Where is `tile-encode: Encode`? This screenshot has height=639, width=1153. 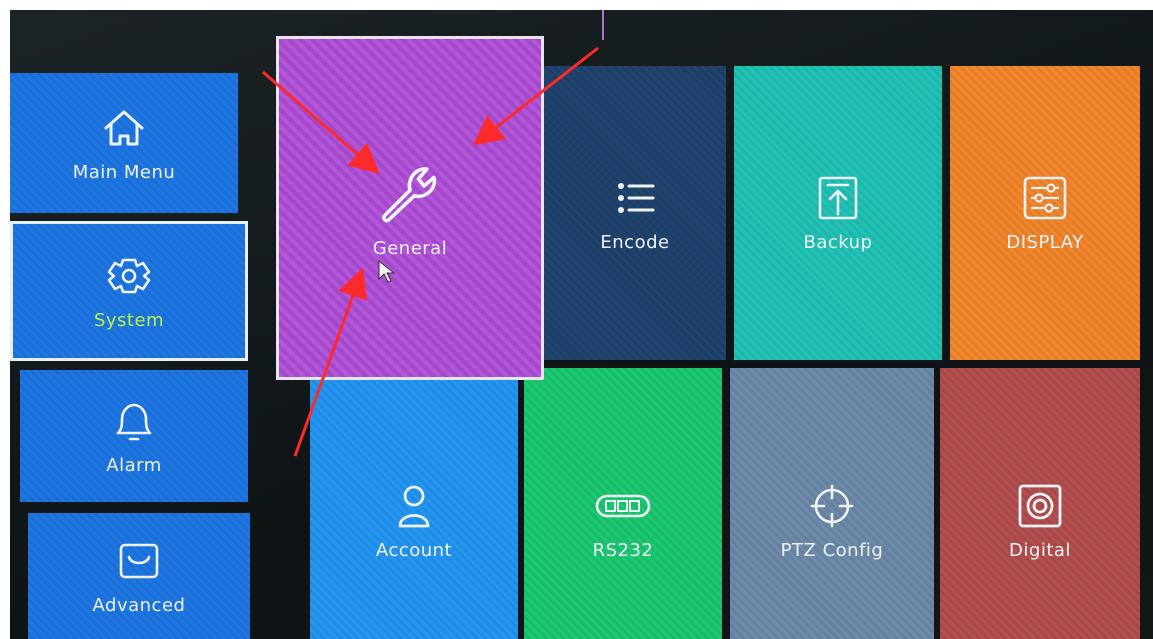 tile-encode: Encode is located at coordinates (635, 213).